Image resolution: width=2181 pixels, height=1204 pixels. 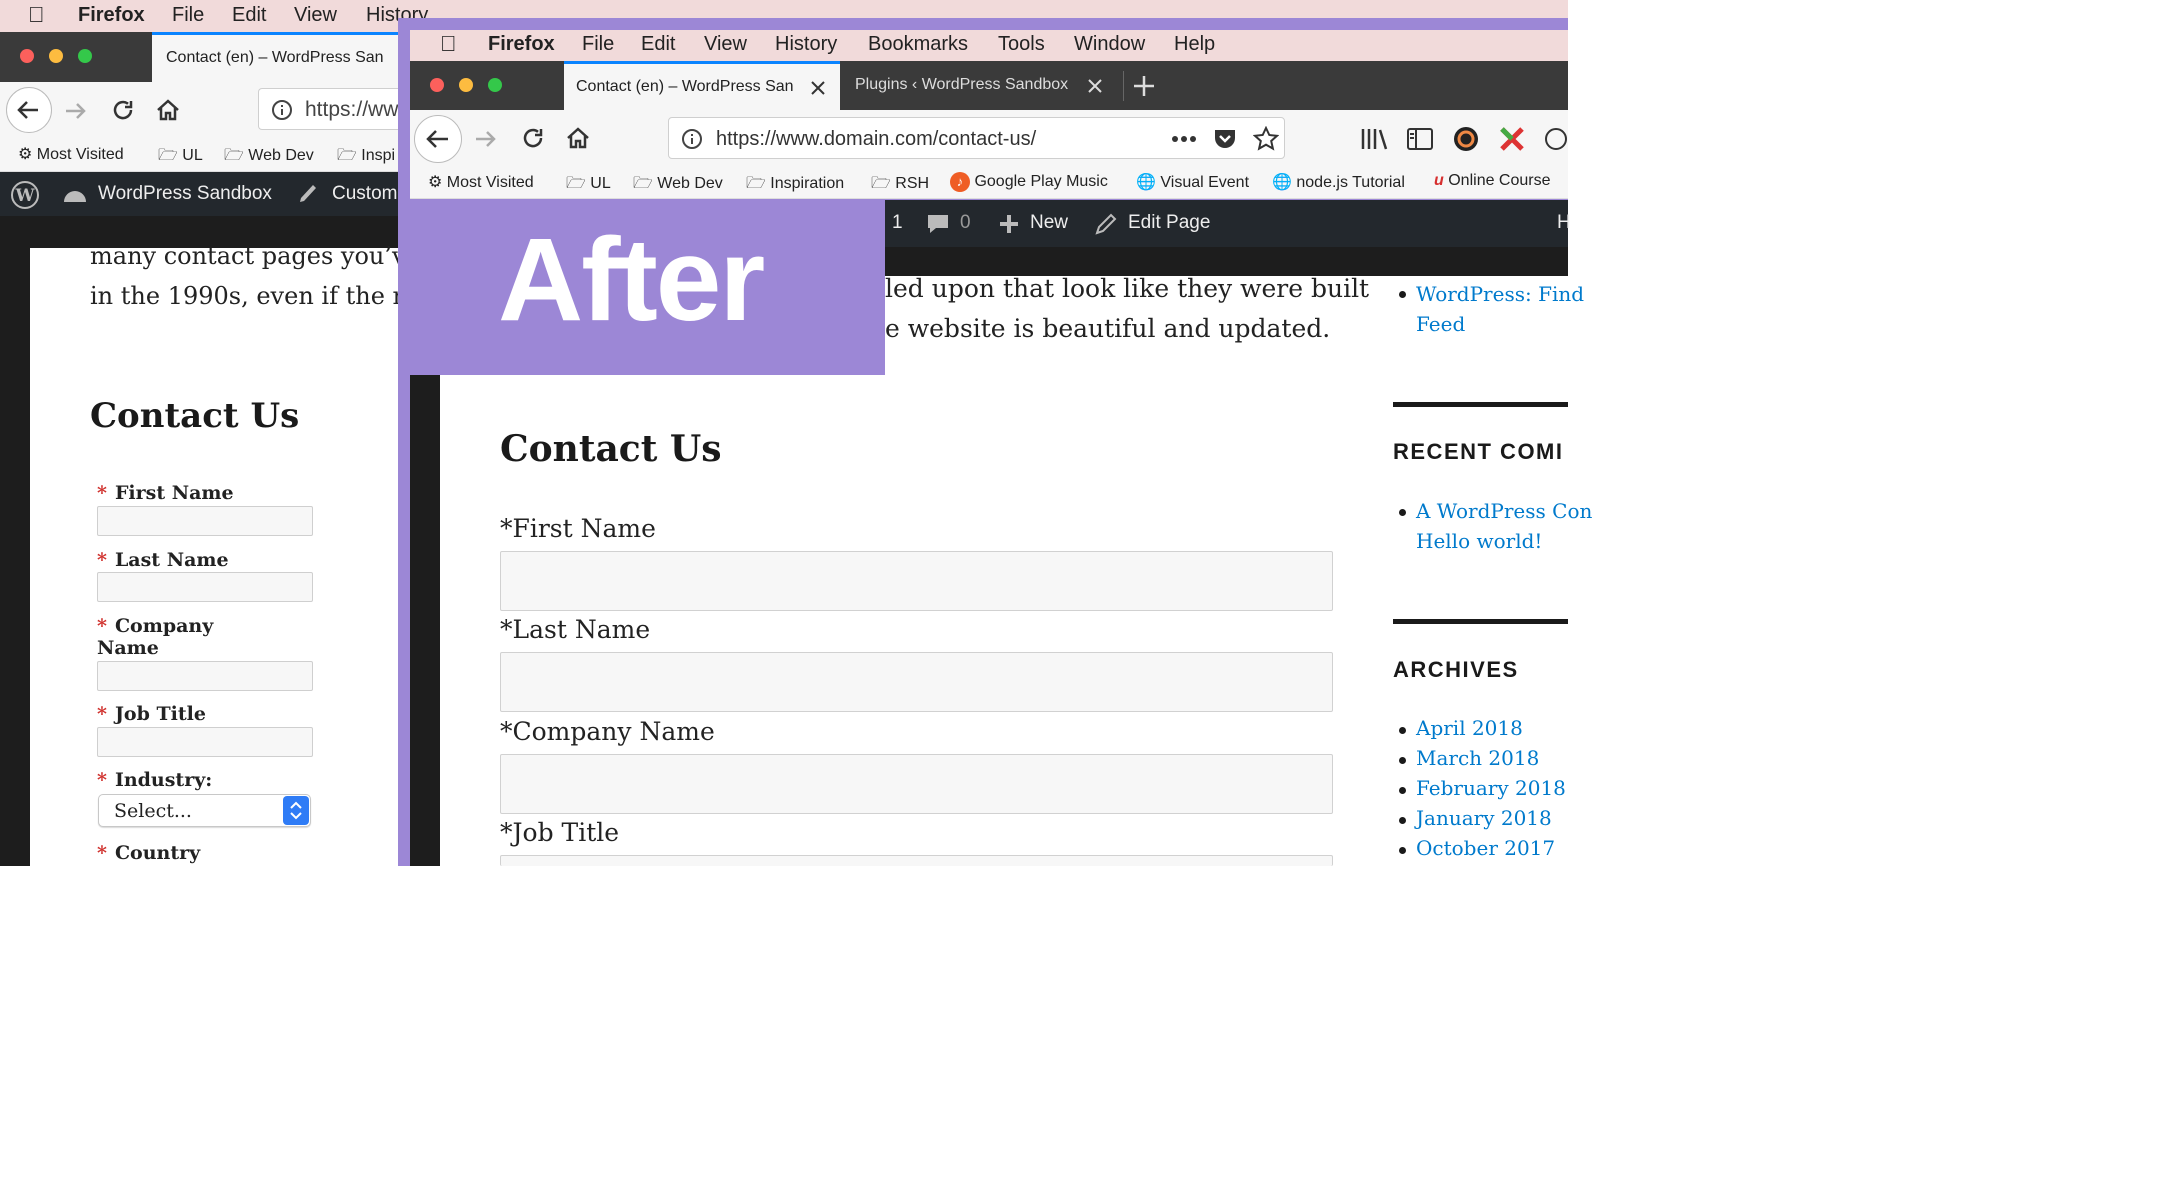 I want to click on back-company-input, so click(x=205, y=676).